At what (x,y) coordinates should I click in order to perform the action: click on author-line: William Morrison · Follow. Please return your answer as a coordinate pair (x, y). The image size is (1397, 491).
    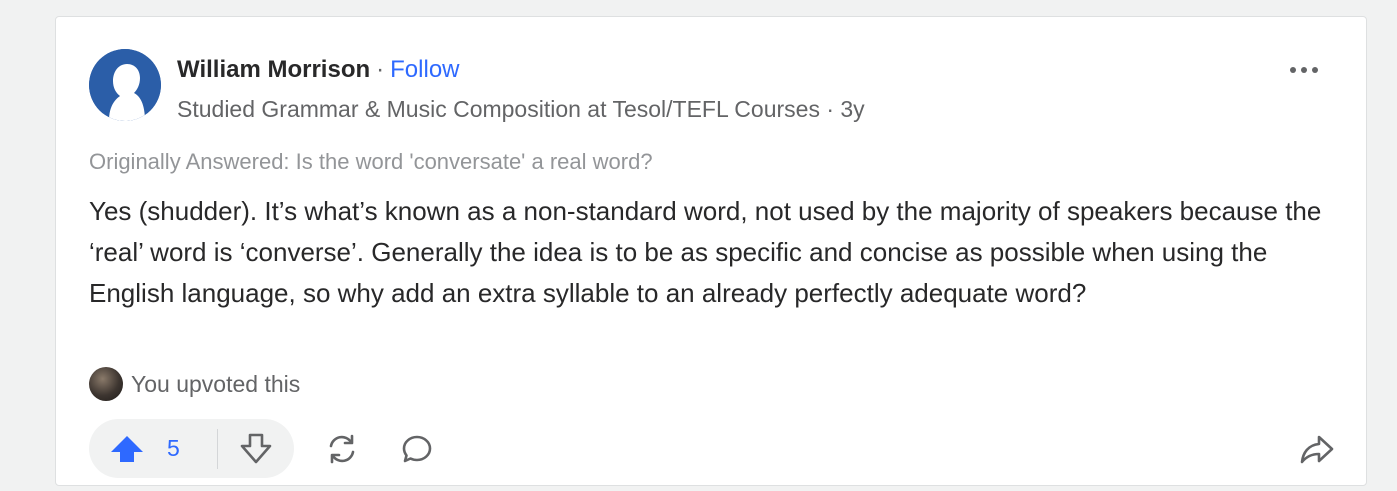
    Looking at the image, I should click on (318, 70).